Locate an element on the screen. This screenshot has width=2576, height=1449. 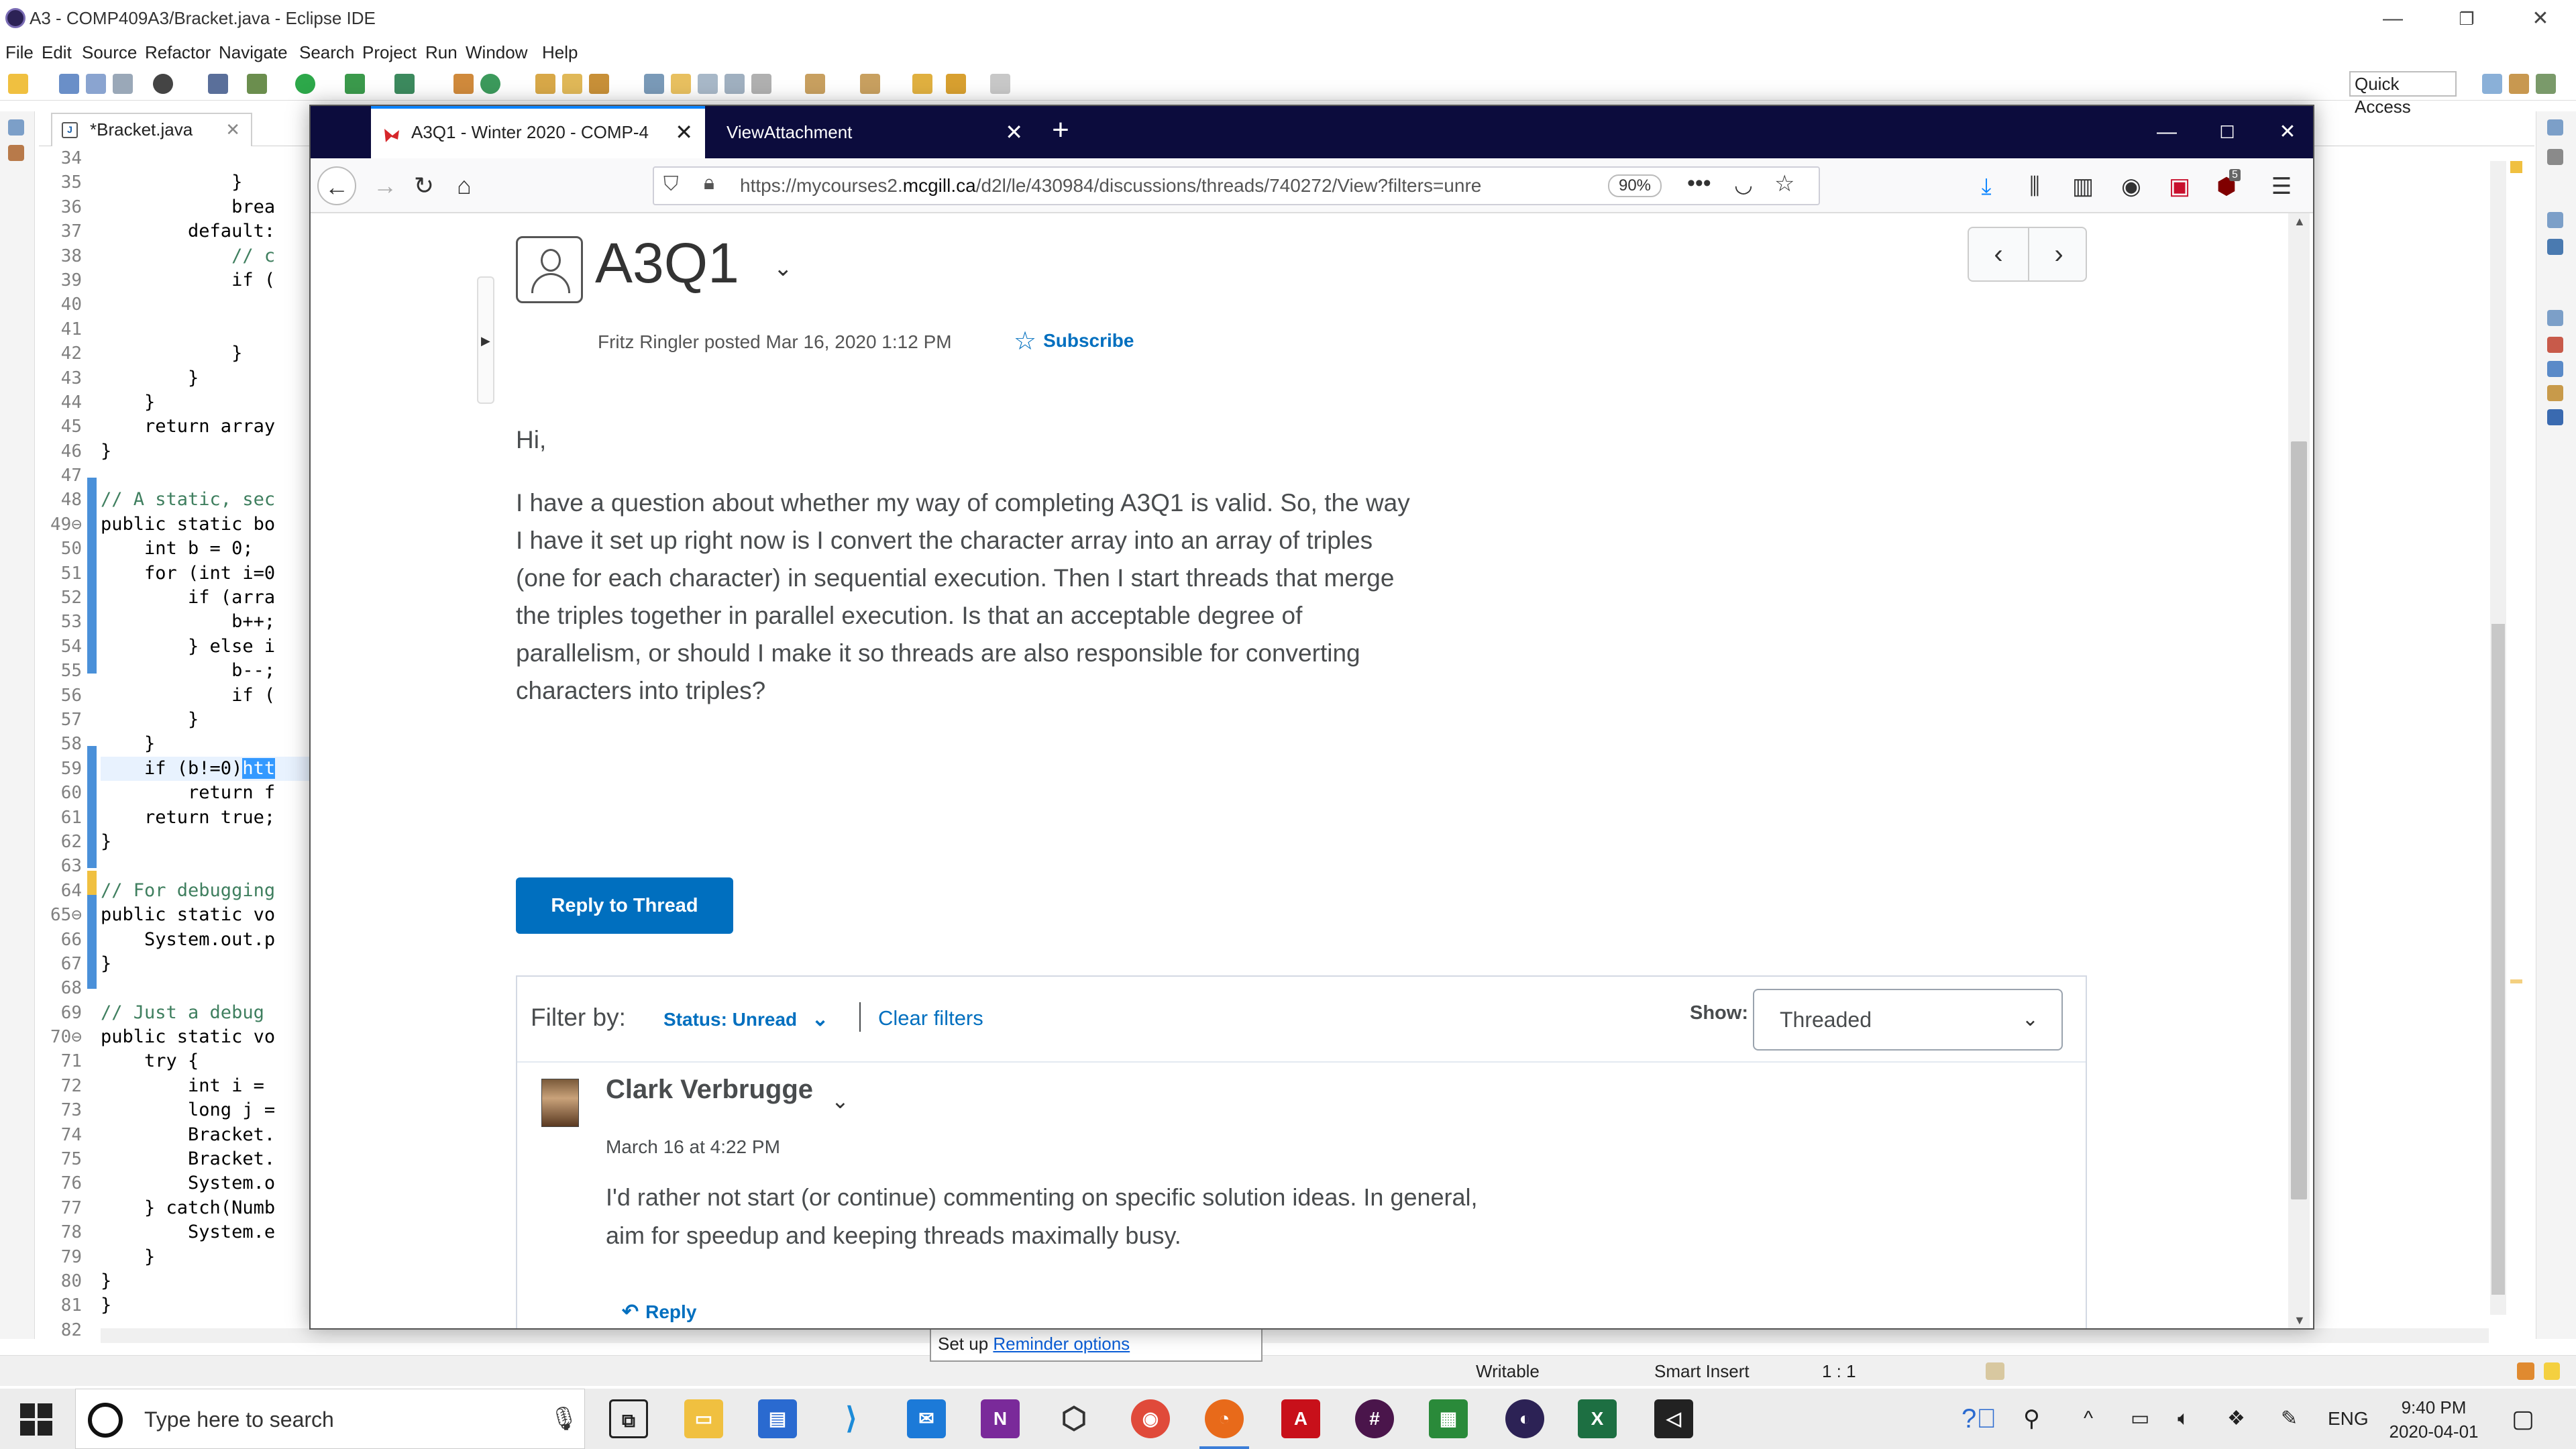
previous-thread-button: ‹ is located at coordinates (1998, 254).